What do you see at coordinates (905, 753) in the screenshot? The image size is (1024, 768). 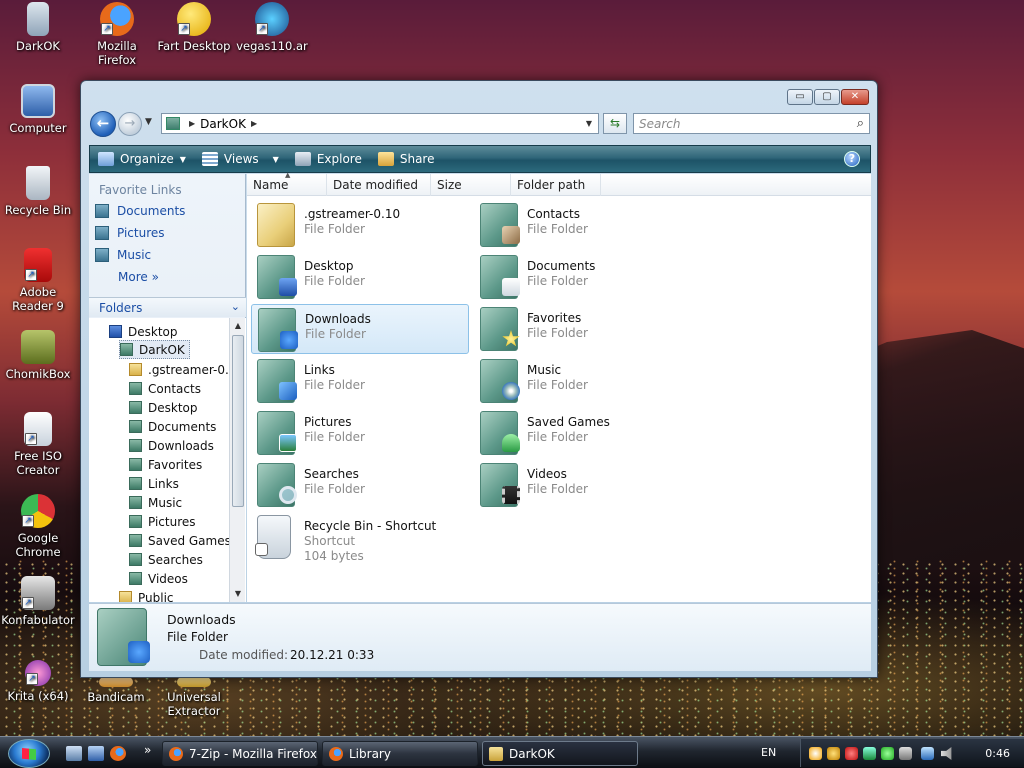 I see `tray-settings-icon` at bounding box center [905, 753].